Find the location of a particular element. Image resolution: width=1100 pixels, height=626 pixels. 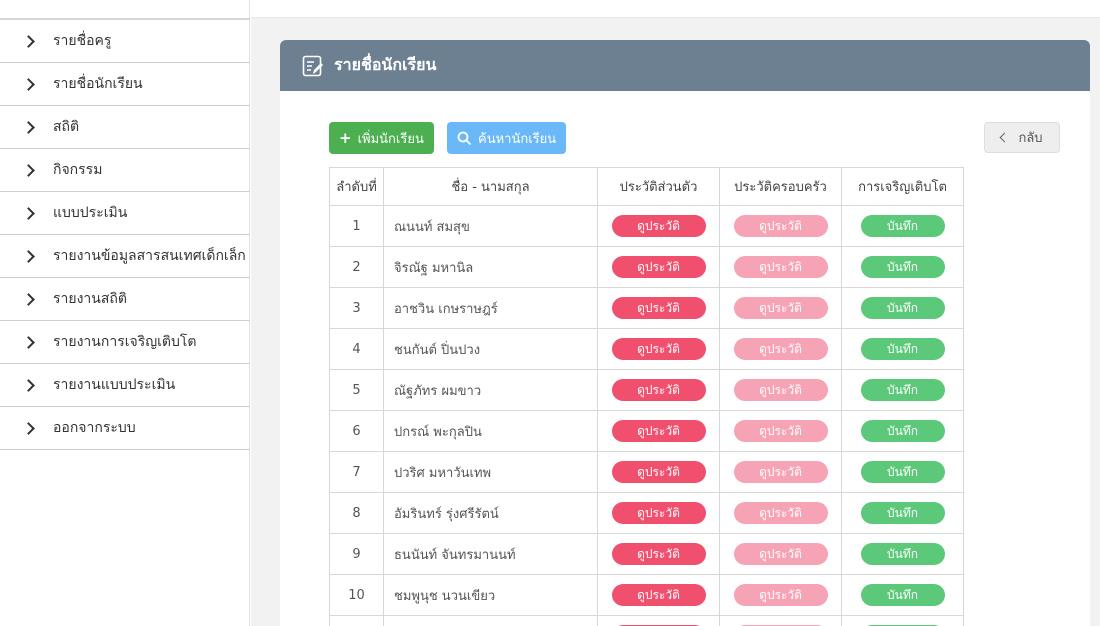

sidebar-item-child-info-report: รายงานข้อมูลสารสนเทศเด็กเล็ก is located at coordinates (125, 256).